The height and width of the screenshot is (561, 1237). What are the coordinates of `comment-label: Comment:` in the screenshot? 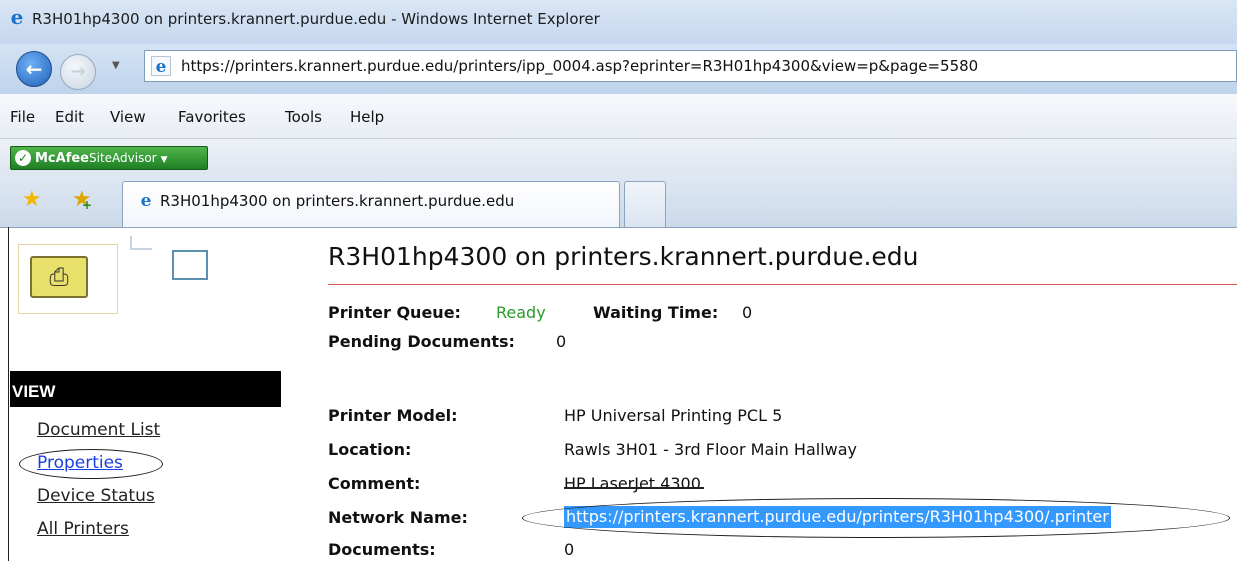 It's located at (374, 483).